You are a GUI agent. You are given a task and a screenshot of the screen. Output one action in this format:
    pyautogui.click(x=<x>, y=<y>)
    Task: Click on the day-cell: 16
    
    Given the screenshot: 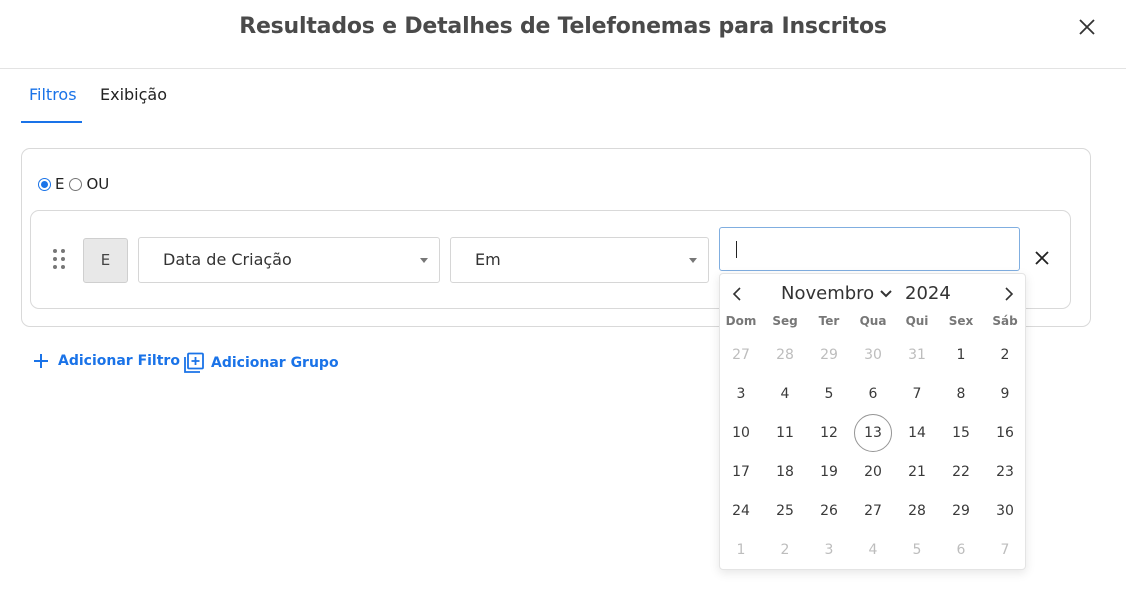 What is the action you would take?
    pyautogui.click(x=1005, y=433)
    